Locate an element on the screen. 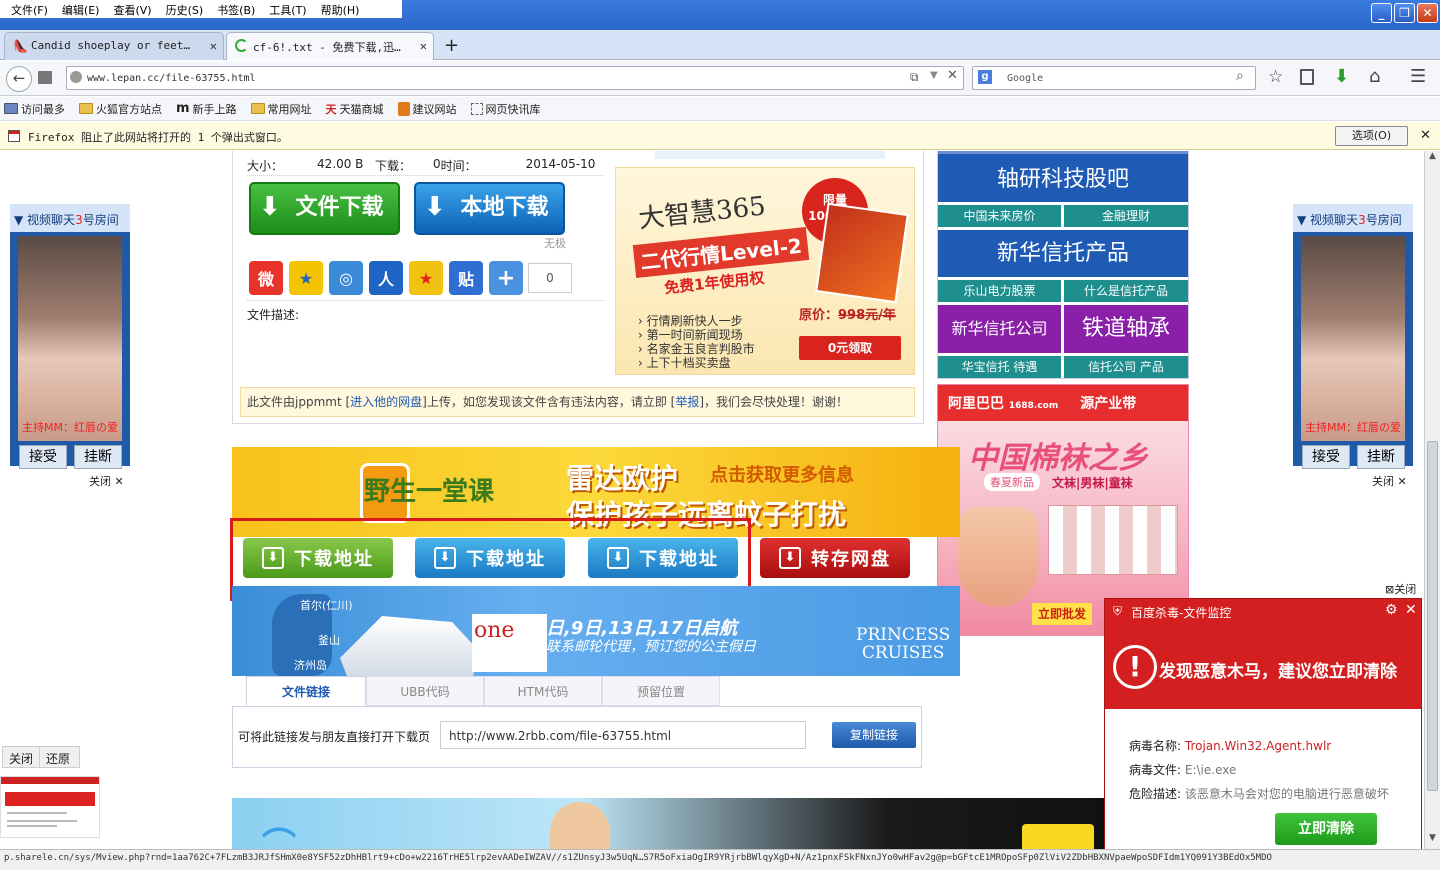 The image size is (1440, 870). link-railway-bearing: 铁道轴承 is located at coordinates (1126, 329).